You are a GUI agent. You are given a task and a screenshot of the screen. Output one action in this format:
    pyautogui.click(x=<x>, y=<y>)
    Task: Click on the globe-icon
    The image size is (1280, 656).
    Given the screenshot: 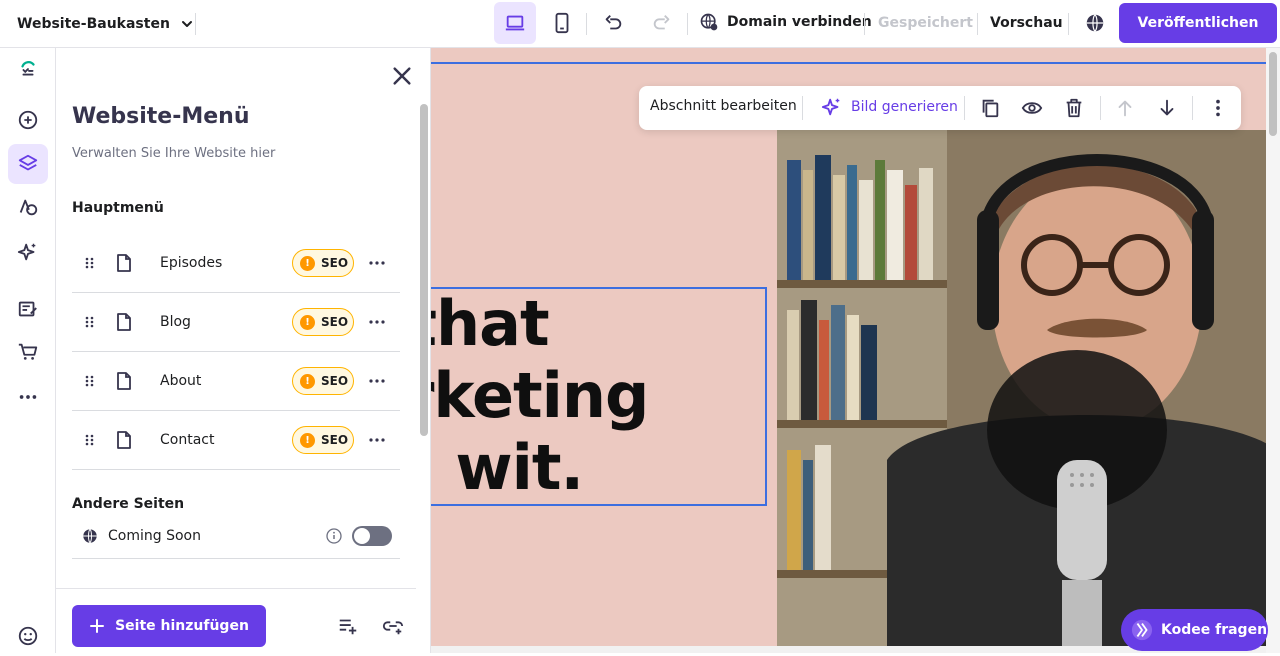 What is the action you would take?
    pyautogui.click(x=1095, y=23)
    